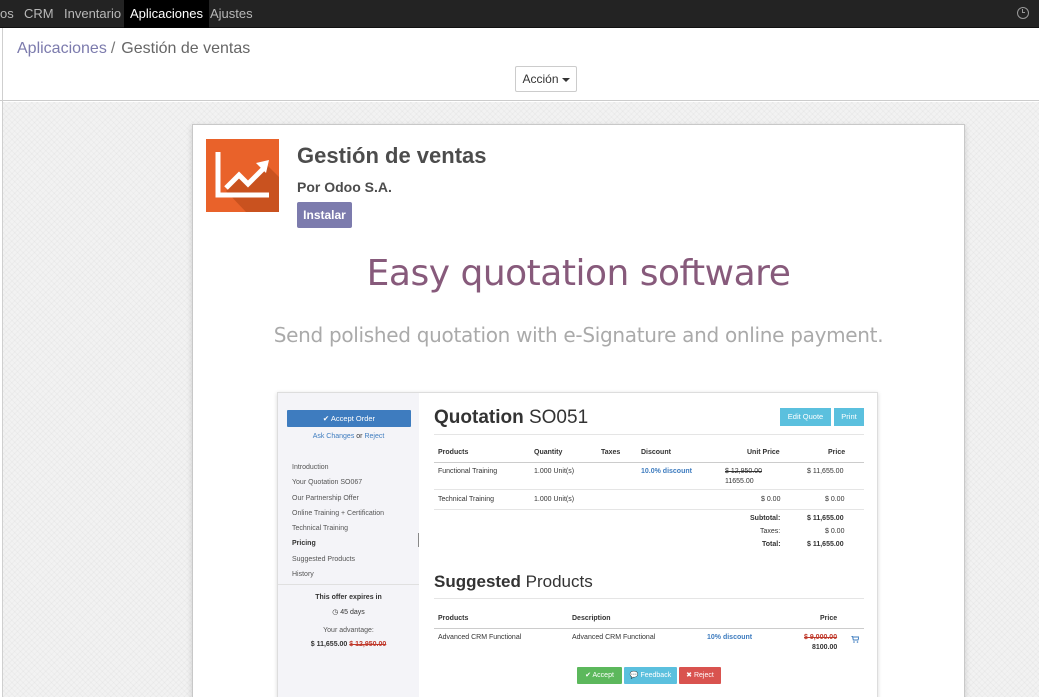 The height and width of the screenshot is (697, 1039). Describe the element at coordinates (333, 436) in the screenshot. I see `mock-ask-changes-link: Ask Changes` at that location.